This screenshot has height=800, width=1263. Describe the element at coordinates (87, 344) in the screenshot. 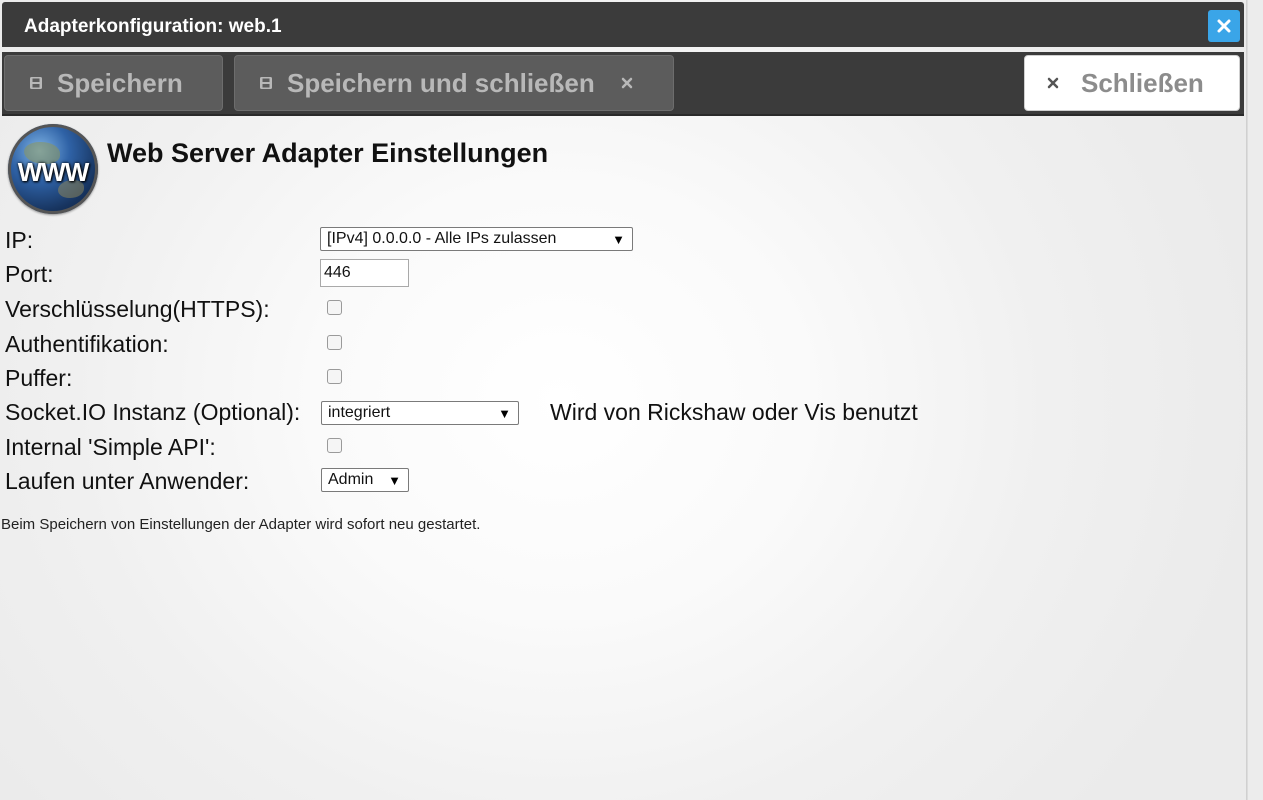

I see `auth-label: Authentifikation:` at that location.